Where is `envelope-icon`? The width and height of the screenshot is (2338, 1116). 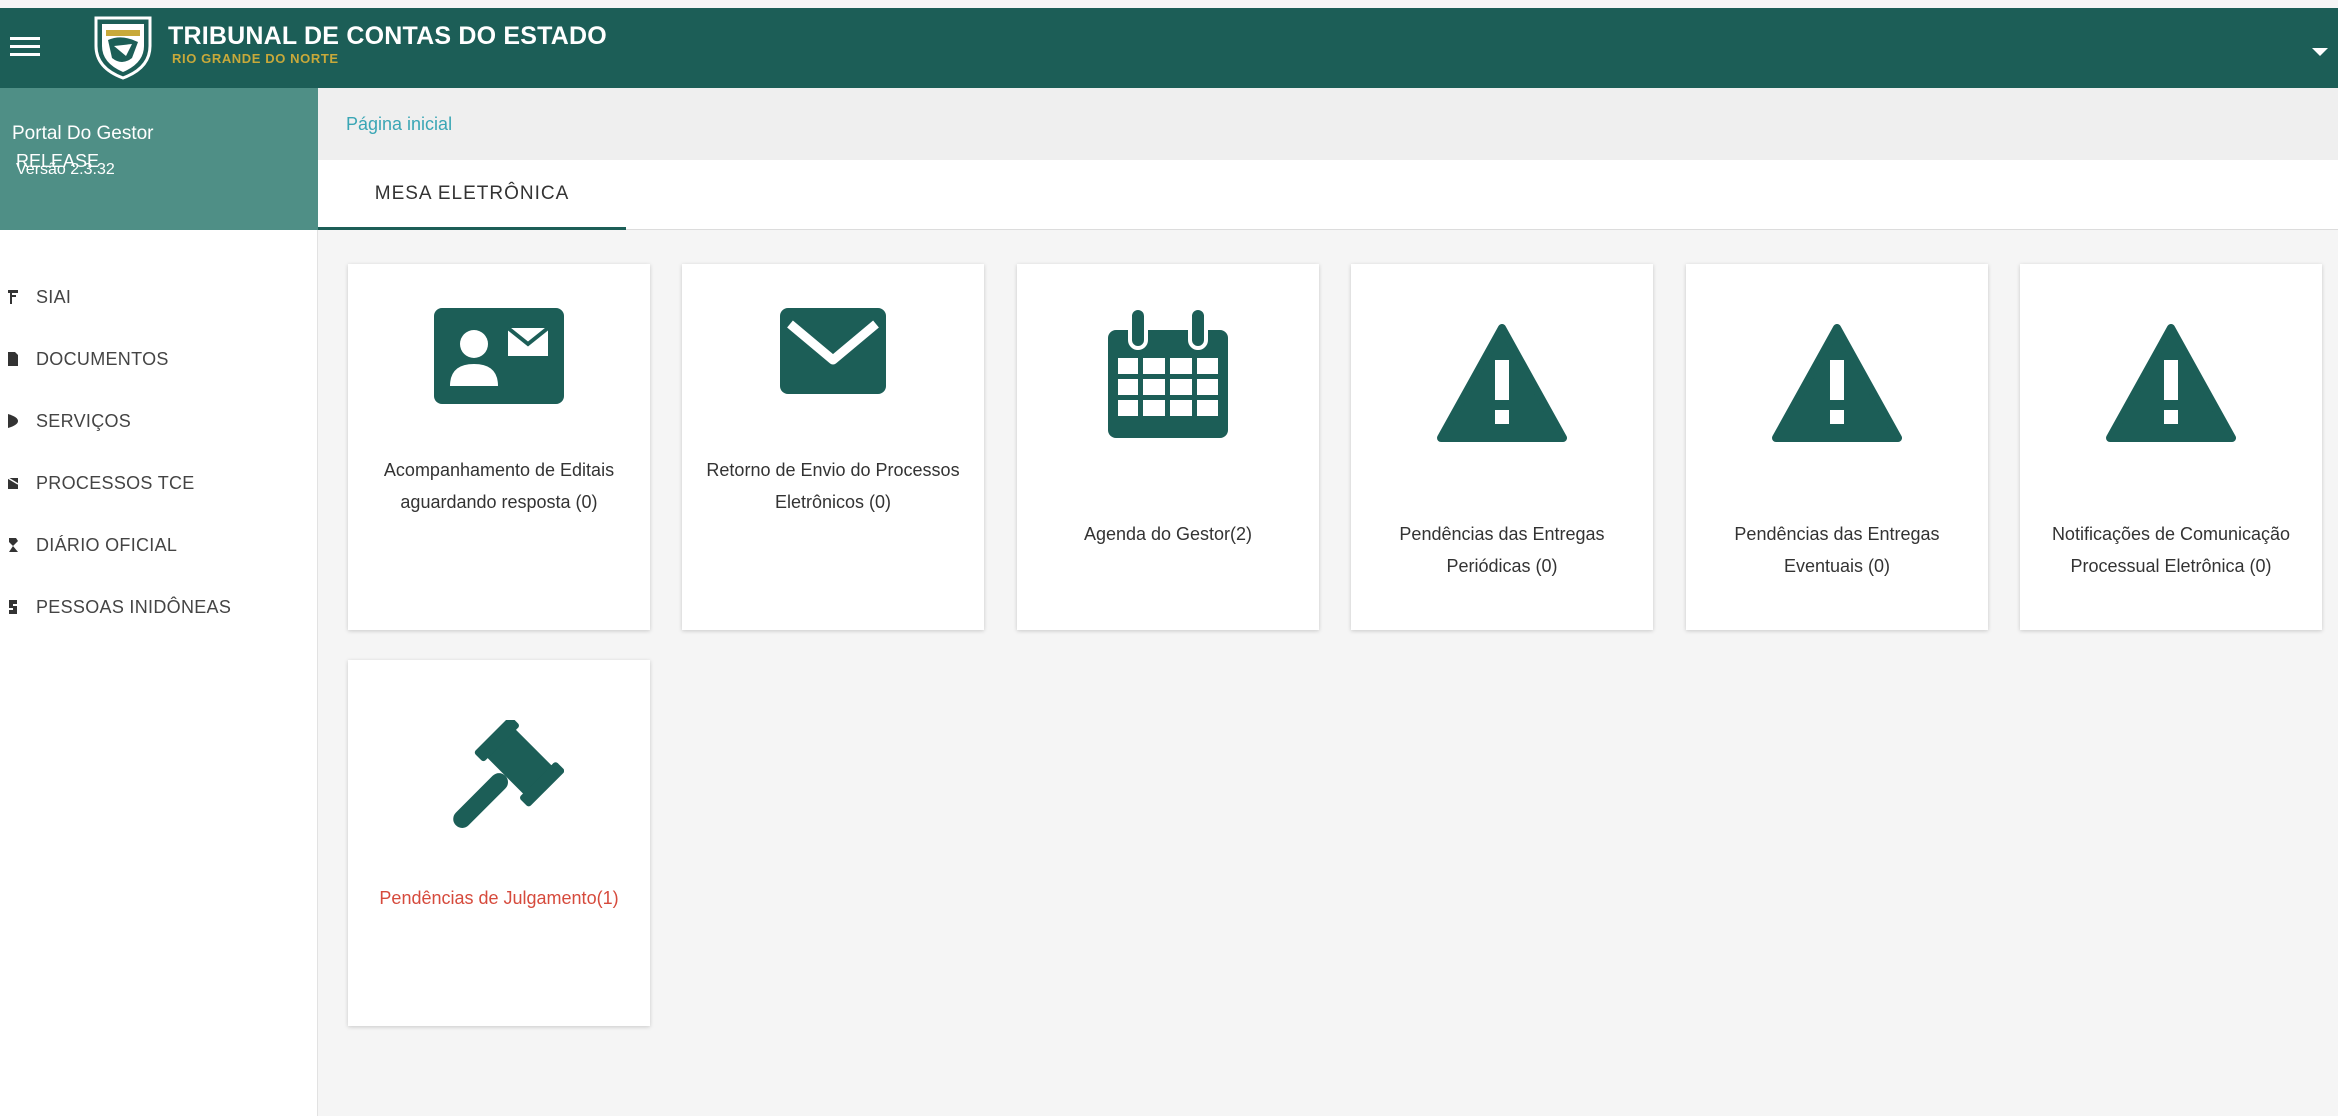 envelope-icon is located at coordinates (833, 351).